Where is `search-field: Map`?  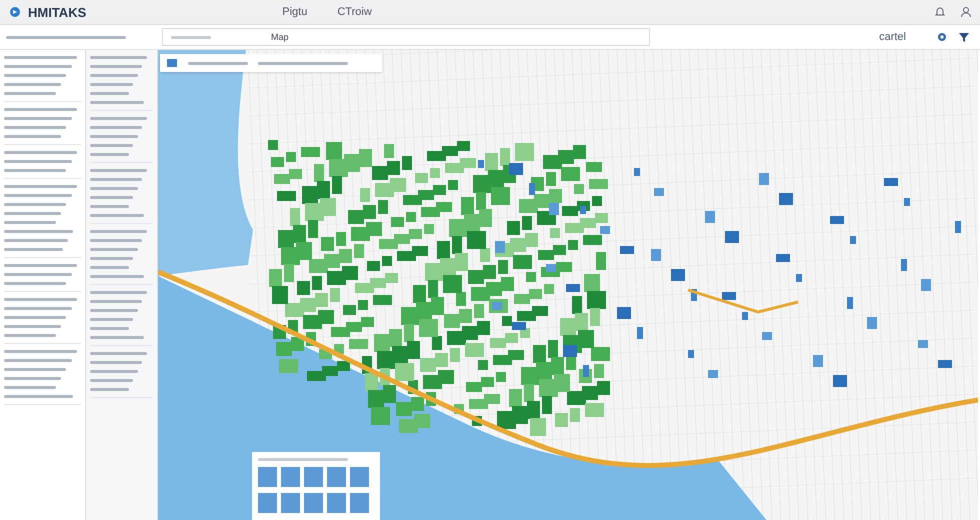
search-field: Map is located at coordinates (406, 37).